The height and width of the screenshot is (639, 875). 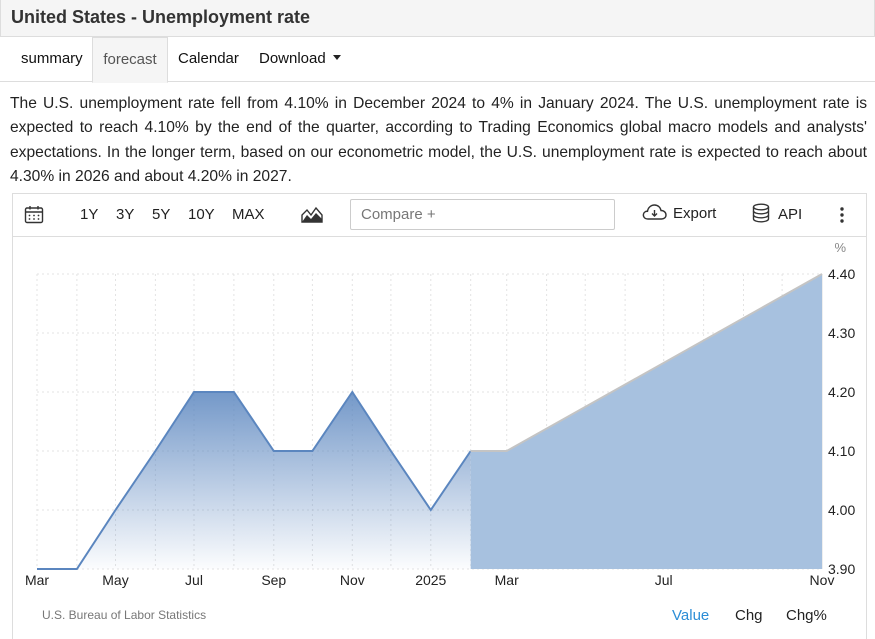 What do you see at coordinates (806, 615) in the screenshot?
I see `chgpct-toggle: Chg%` at bounding box center [806, 615].